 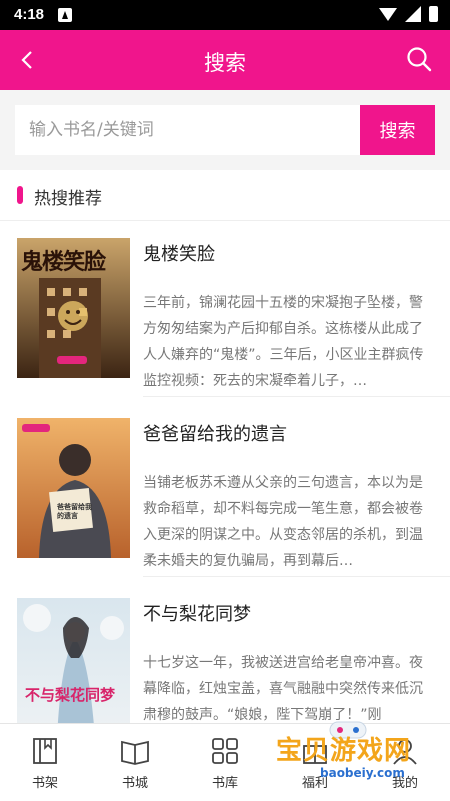 What do you see at coordinates (135, 752) in the screenshot?
I see `open-book-icon` at bounding box center [135, 752].